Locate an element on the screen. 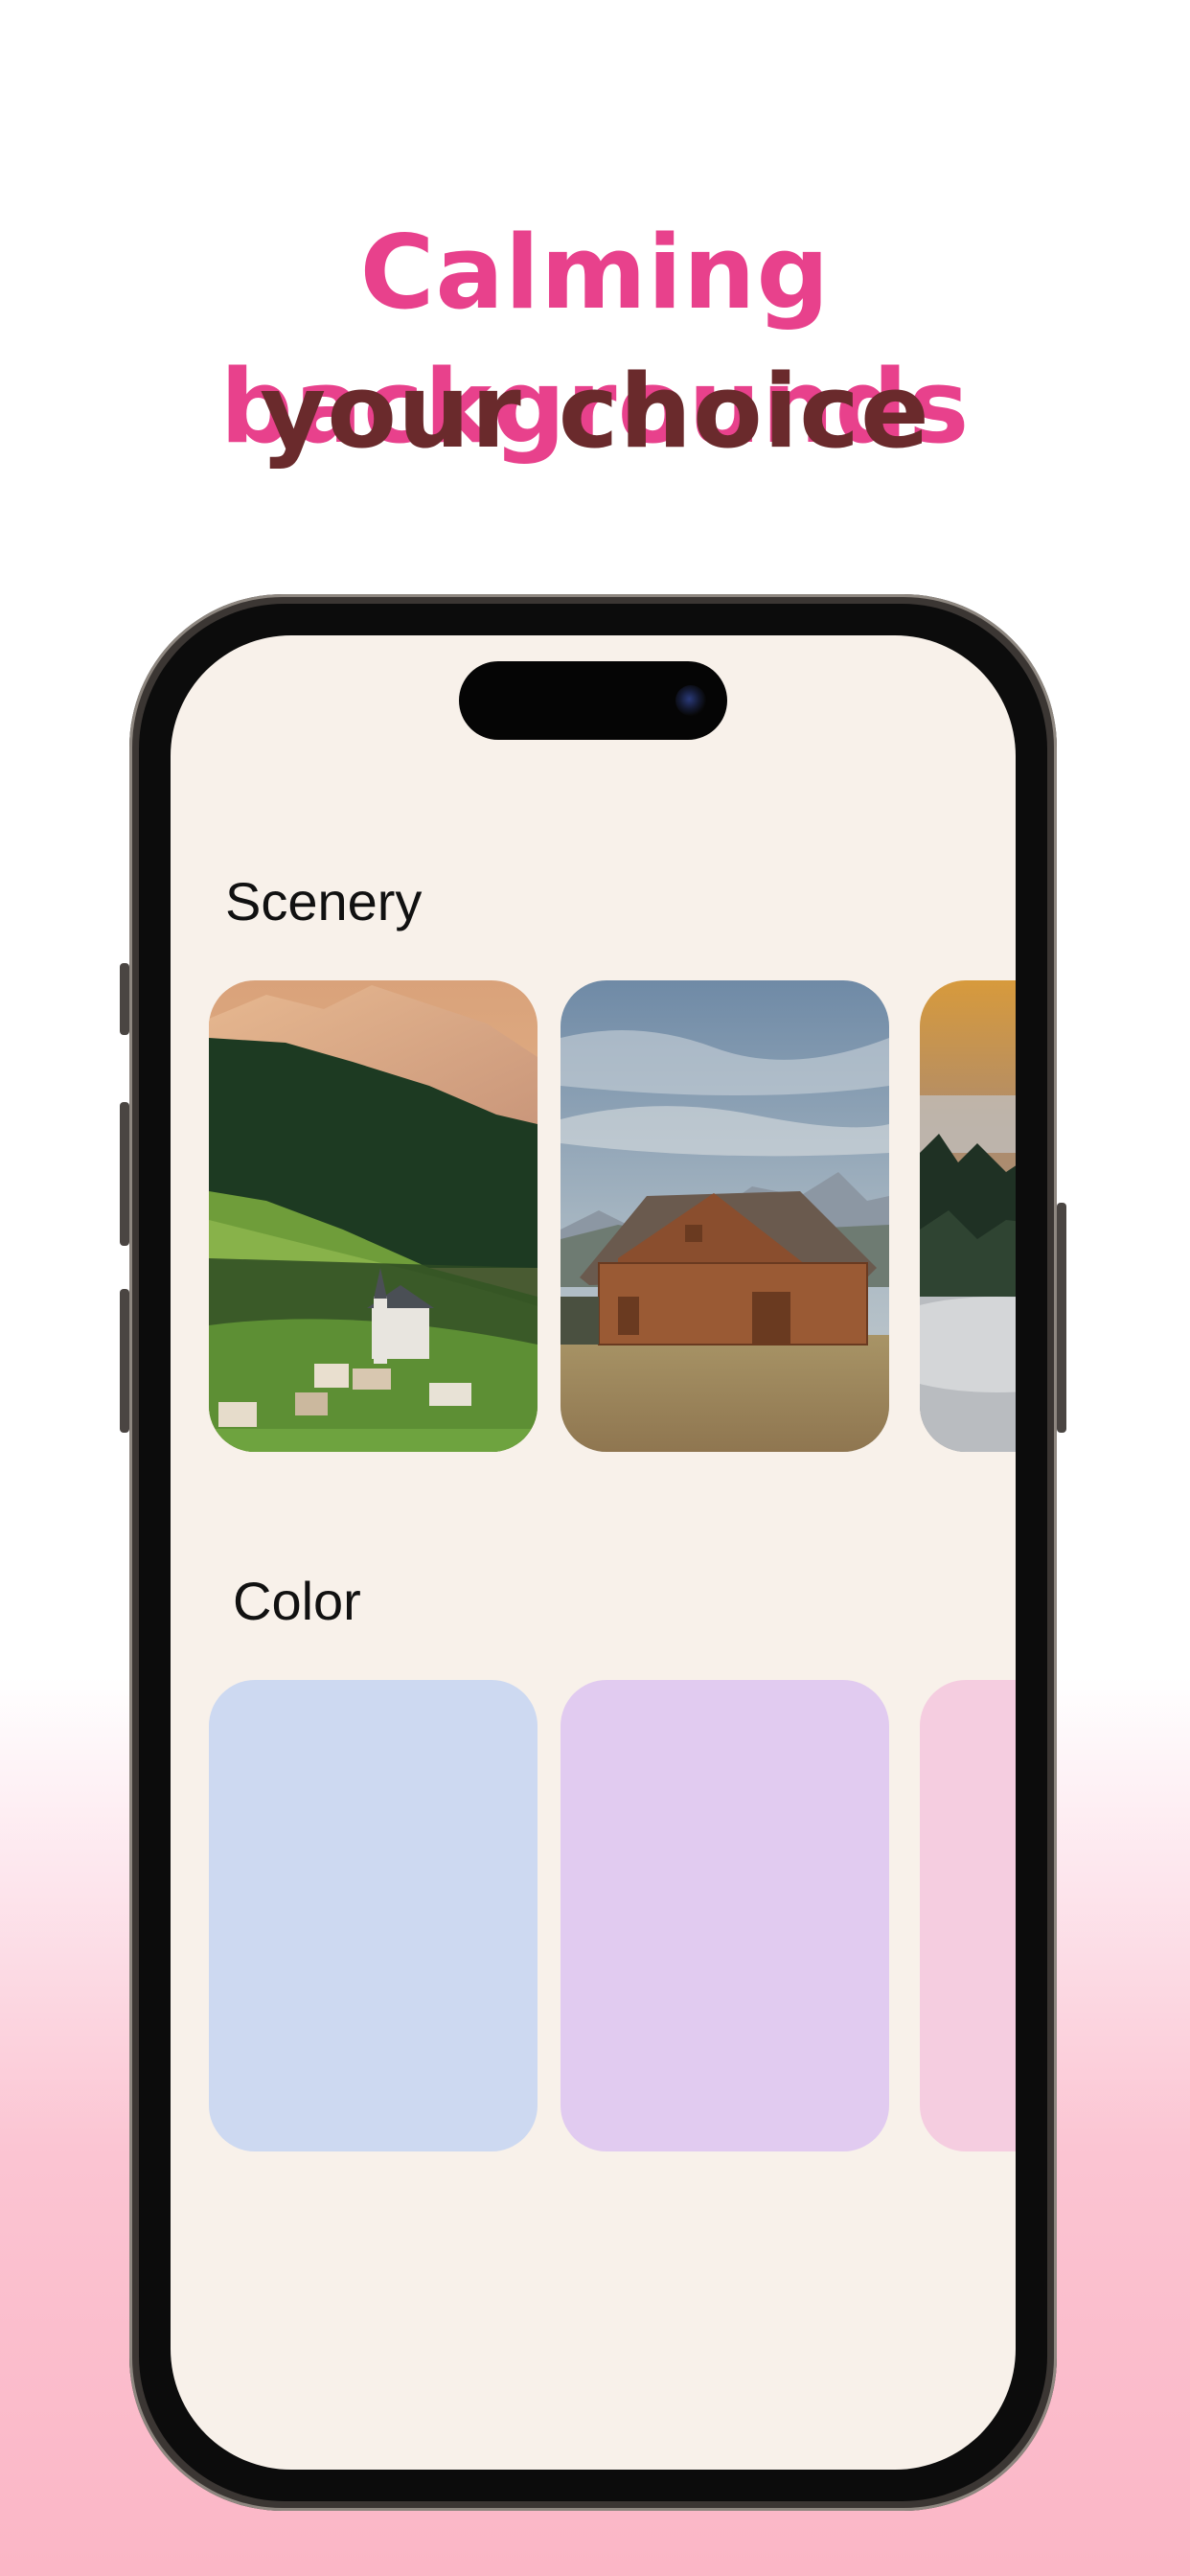 The height and width of the screenshot is (2576, 1190). scenery-card-misty-forest is located at coordinates (968, 1216).